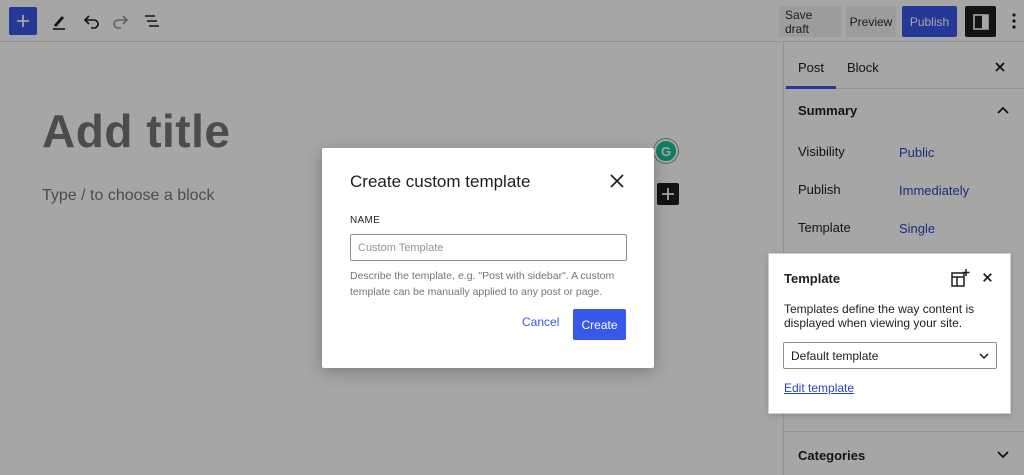  I want to click on template-popover-title: Template, so click(812, 278).